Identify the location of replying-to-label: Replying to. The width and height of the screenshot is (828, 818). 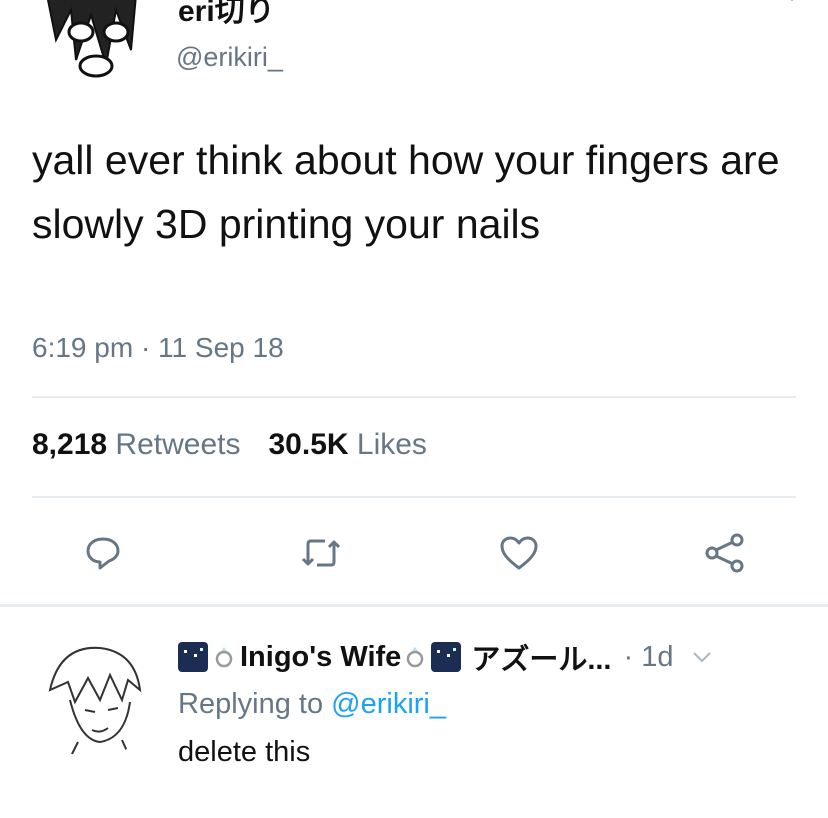
(251, 704).